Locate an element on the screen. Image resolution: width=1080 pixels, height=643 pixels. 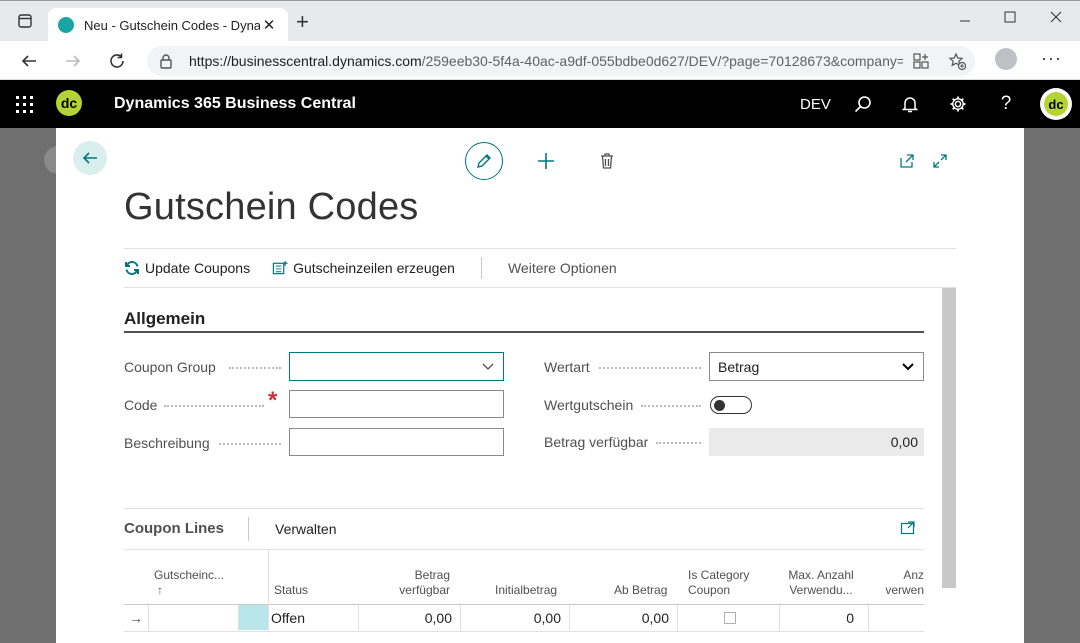
content-scrollbar is located at coordinates (949, 438).